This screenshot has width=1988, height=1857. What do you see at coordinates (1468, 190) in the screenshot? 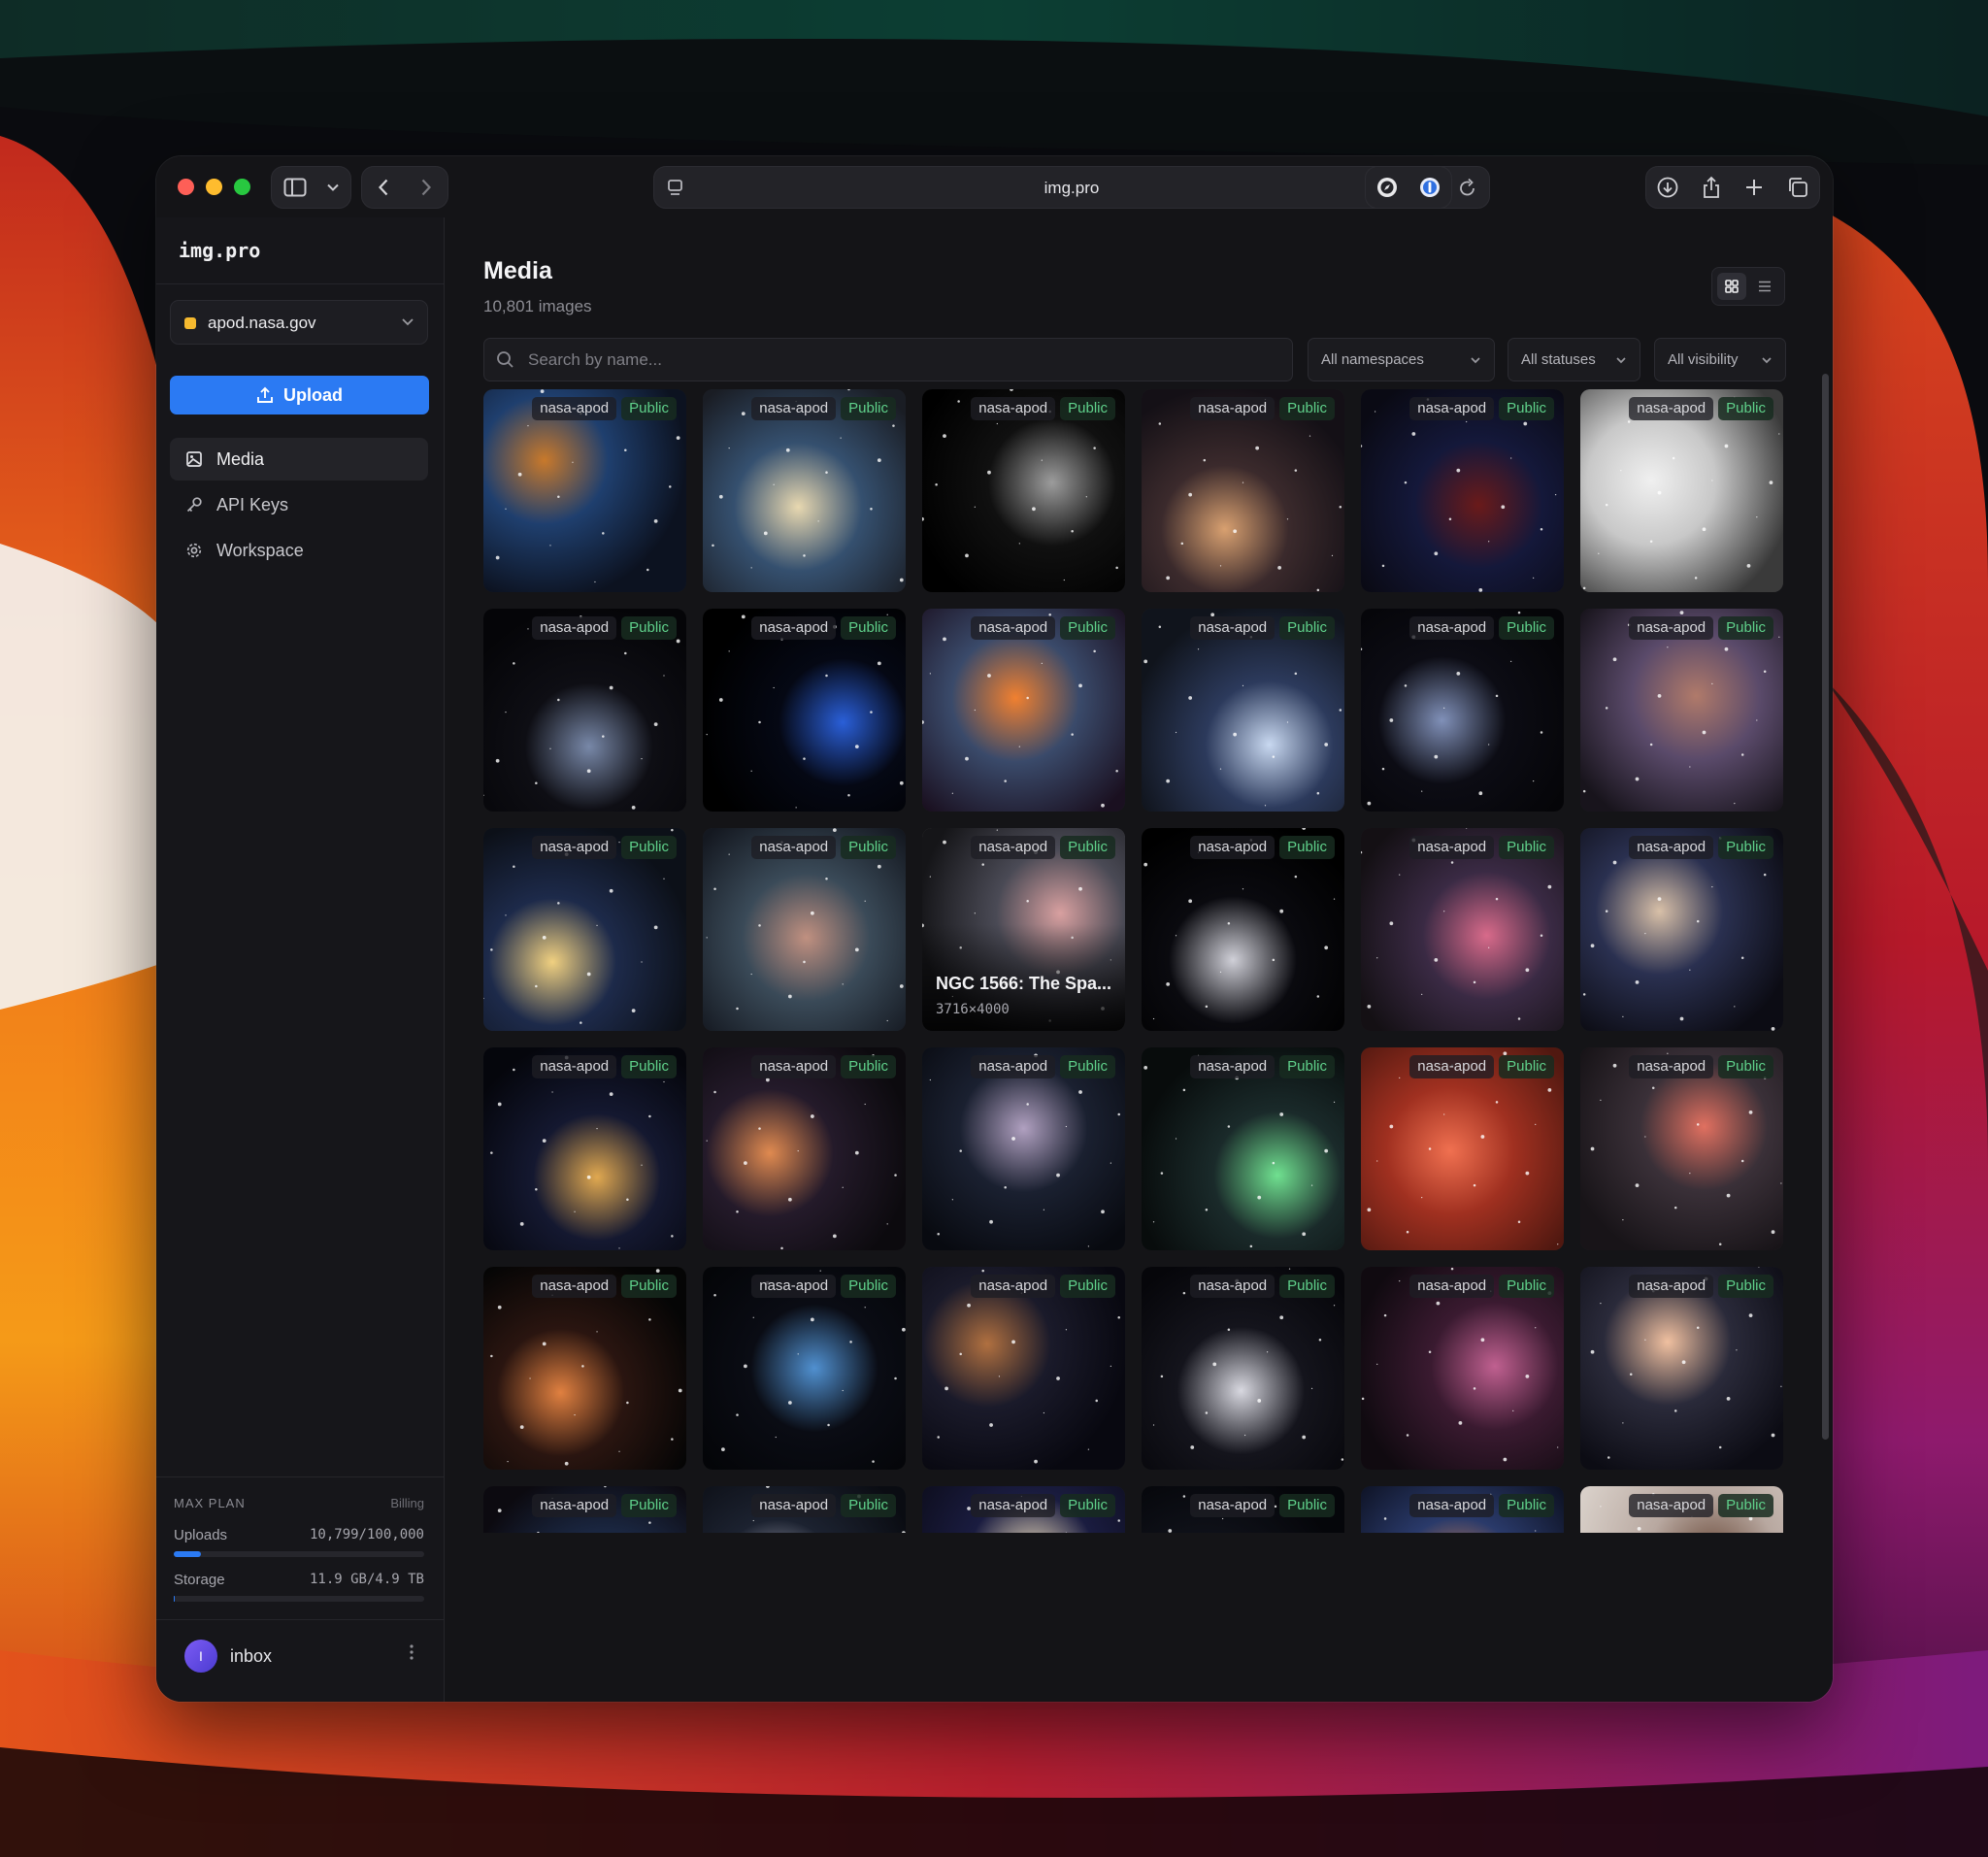
I see `reload-icon` at bounding box center [1468, 190].